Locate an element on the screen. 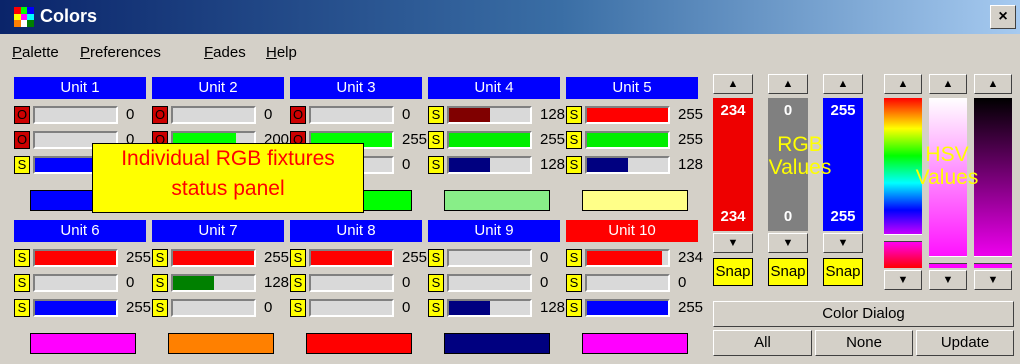 This screenshot has width=1020, height=364. red-value-slider: 234 234 is located at coordinates (733, 164).